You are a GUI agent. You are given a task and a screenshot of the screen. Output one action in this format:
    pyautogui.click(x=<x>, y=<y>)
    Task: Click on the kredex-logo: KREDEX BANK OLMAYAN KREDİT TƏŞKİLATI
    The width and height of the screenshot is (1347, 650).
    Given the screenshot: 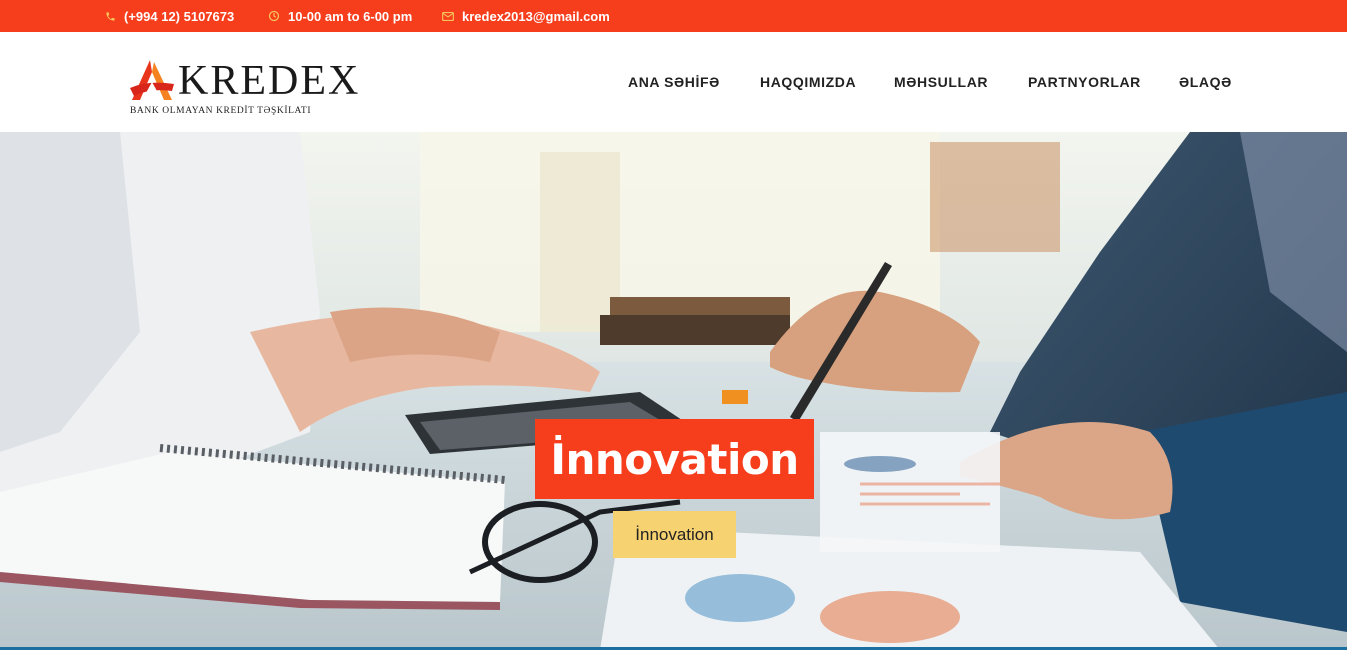 What is the action you would take?
    pyautogui.click(x=248, y=89)
    